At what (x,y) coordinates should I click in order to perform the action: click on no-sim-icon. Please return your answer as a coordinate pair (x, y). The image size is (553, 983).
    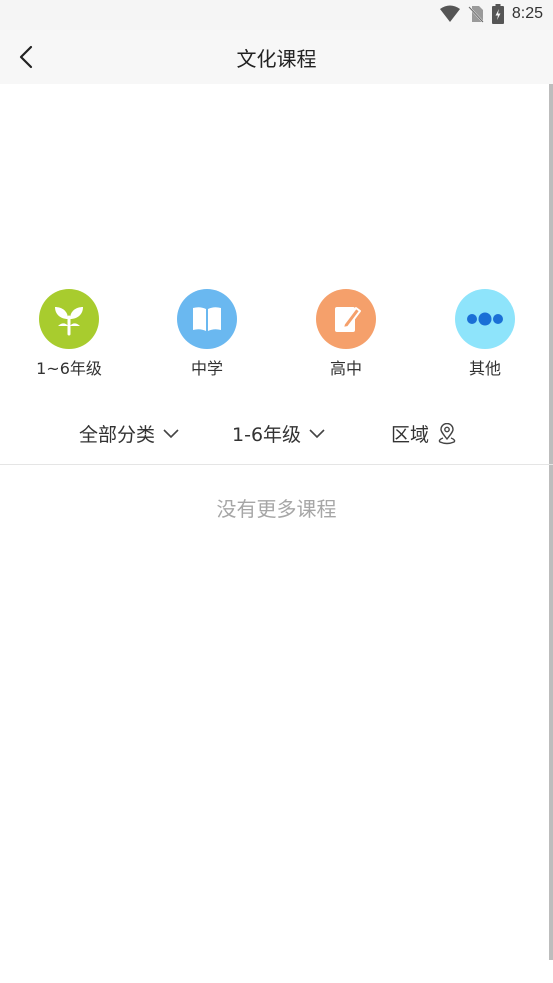
    Looking at the image, I should click on (476, 14).